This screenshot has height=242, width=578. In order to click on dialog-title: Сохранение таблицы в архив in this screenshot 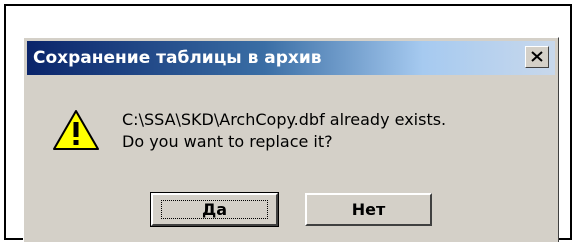, I will do `click(177, 58)`.